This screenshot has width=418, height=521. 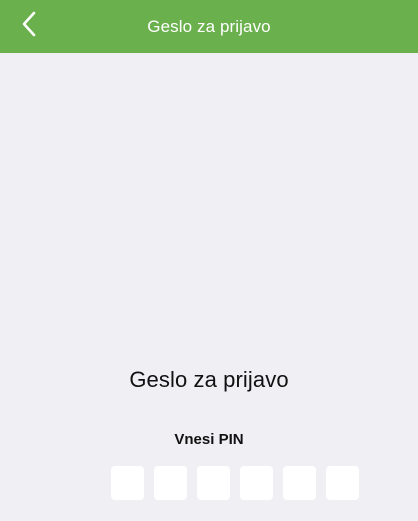 I want to click on pin-input, so click(x=235, y=483).